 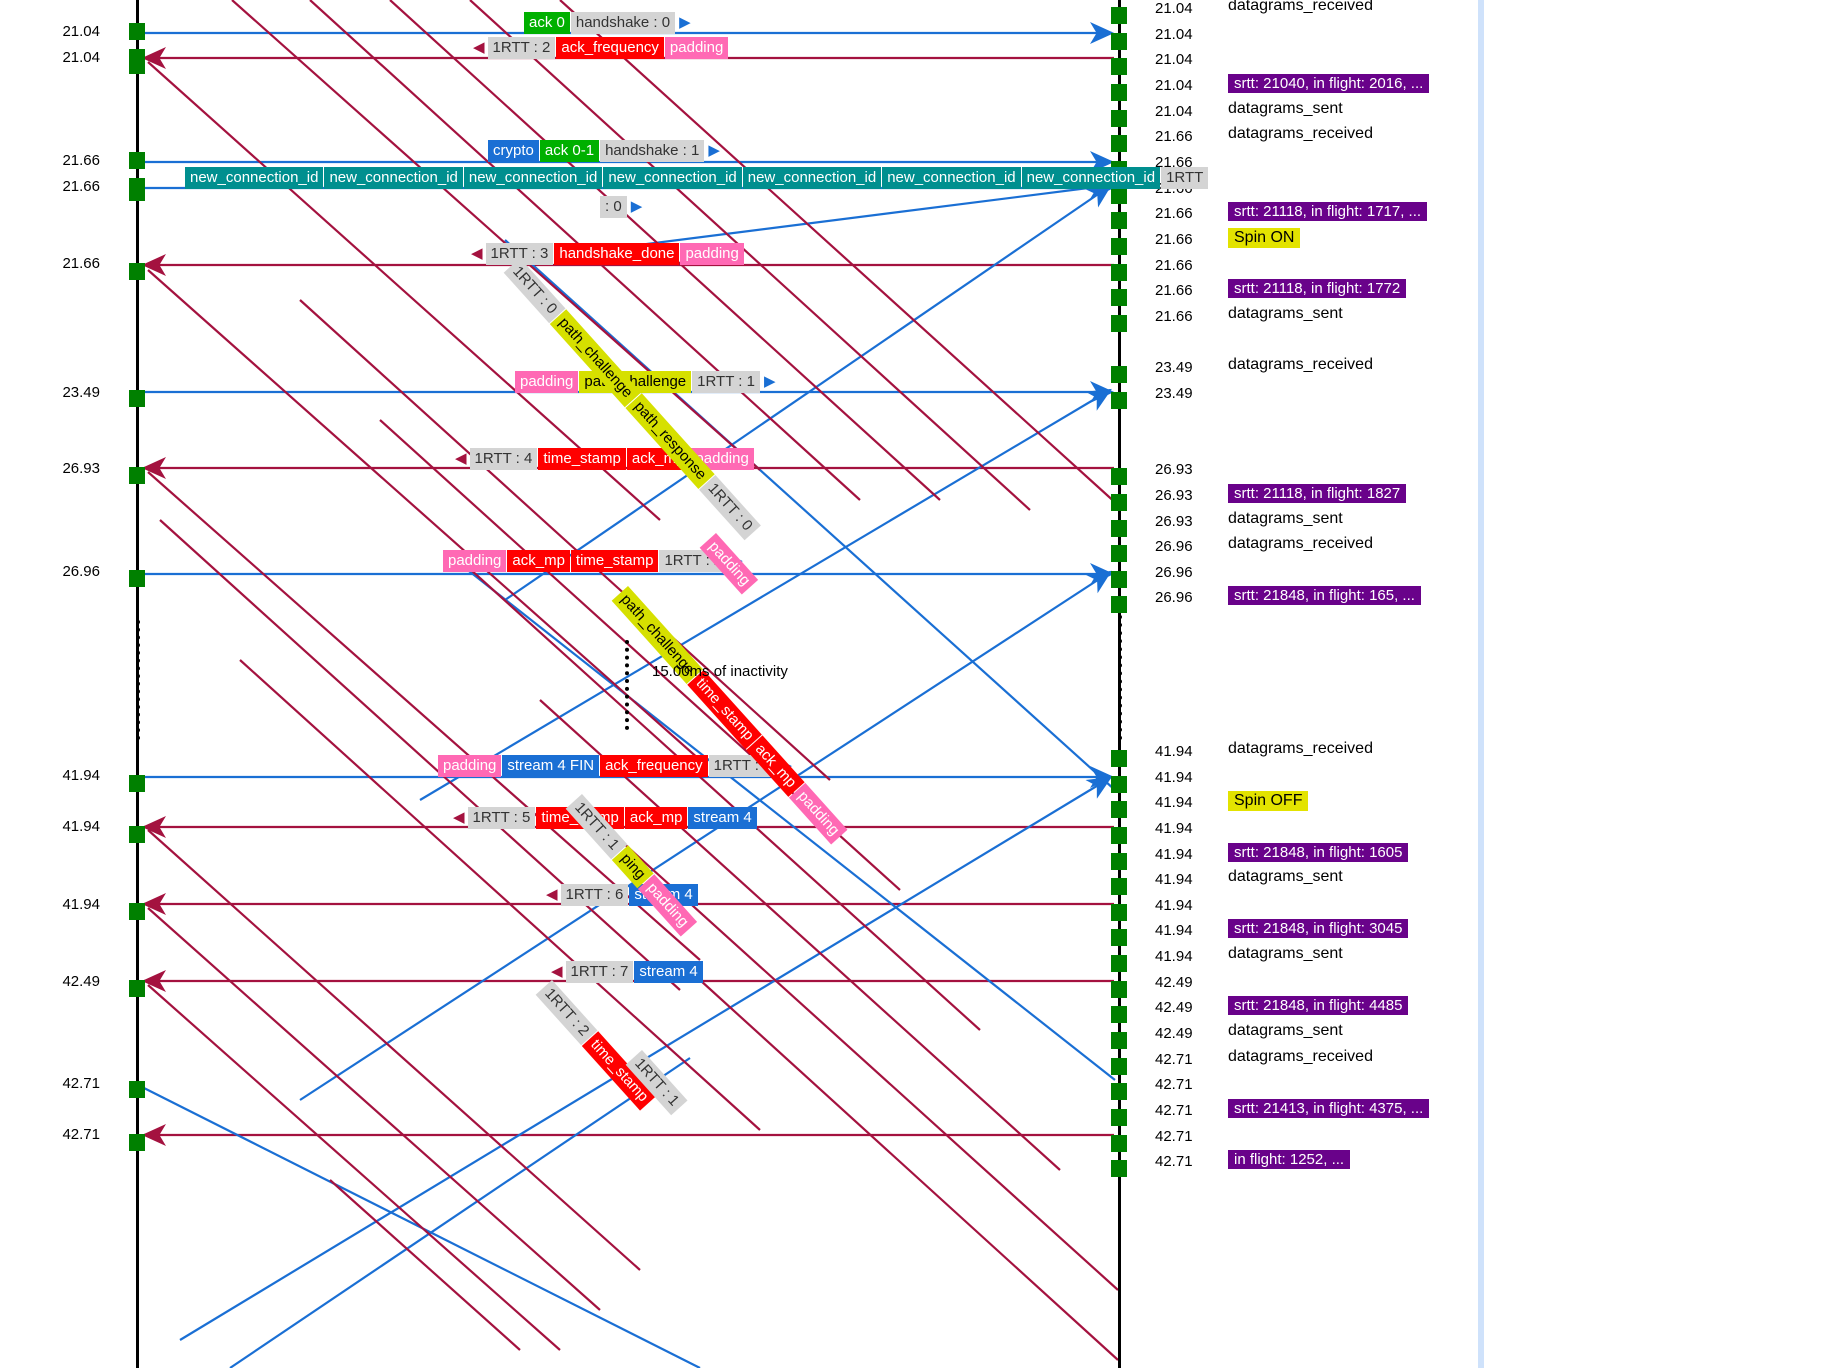 I want to click on frame-chip: ack 0, so click(x=547, y=23).